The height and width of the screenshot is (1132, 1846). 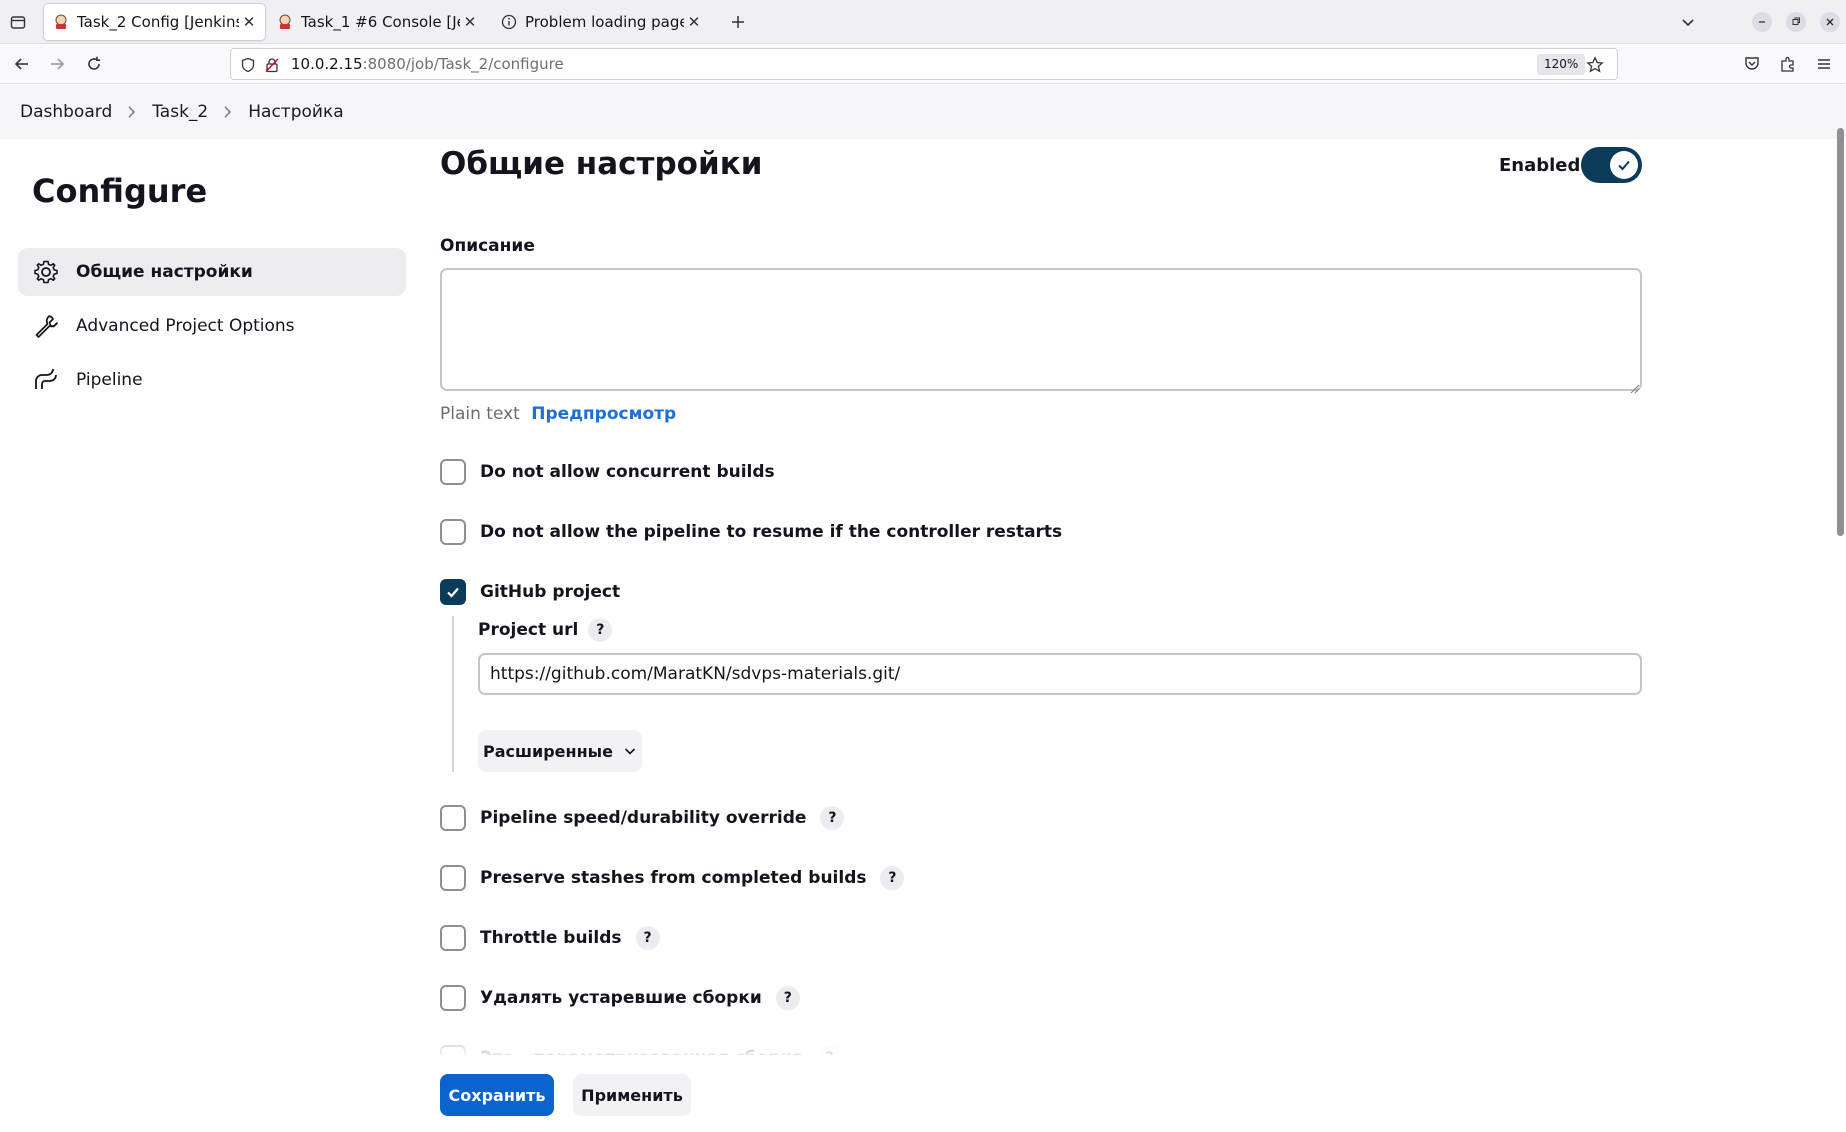 What do you see at coordinates (1840, 332) in the screenshot?
I see `page-scrollbar` at bounding box center [1840, 332].